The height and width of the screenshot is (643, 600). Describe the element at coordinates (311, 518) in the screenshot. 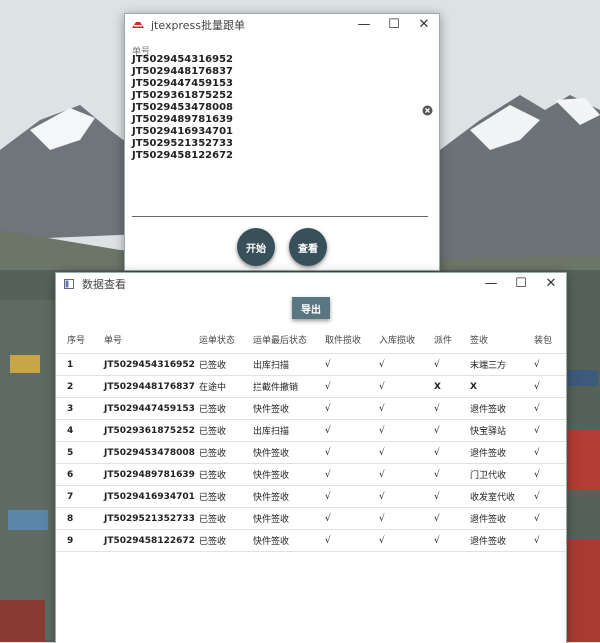

I see `table-row: 8 JT5029521352733 已签收 快件签收 √ √ √ 退件签收 √` at that location.